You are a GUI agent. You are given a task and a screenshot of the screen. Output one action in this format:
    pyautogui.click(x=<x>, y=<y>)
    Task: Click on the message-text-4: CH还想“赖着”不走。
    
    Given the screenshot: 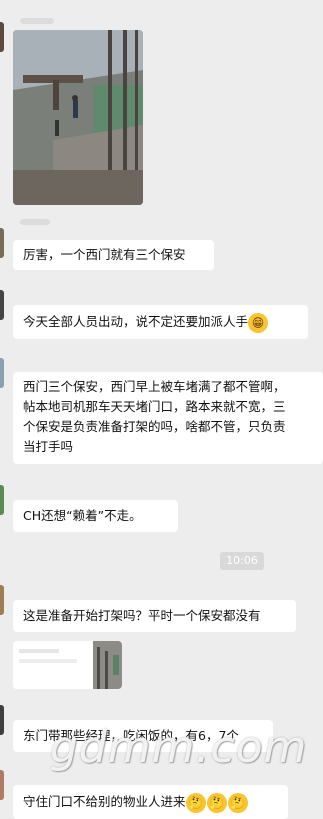 What is the action you would take?
    pyautogui.click(x=82, y=515)
    